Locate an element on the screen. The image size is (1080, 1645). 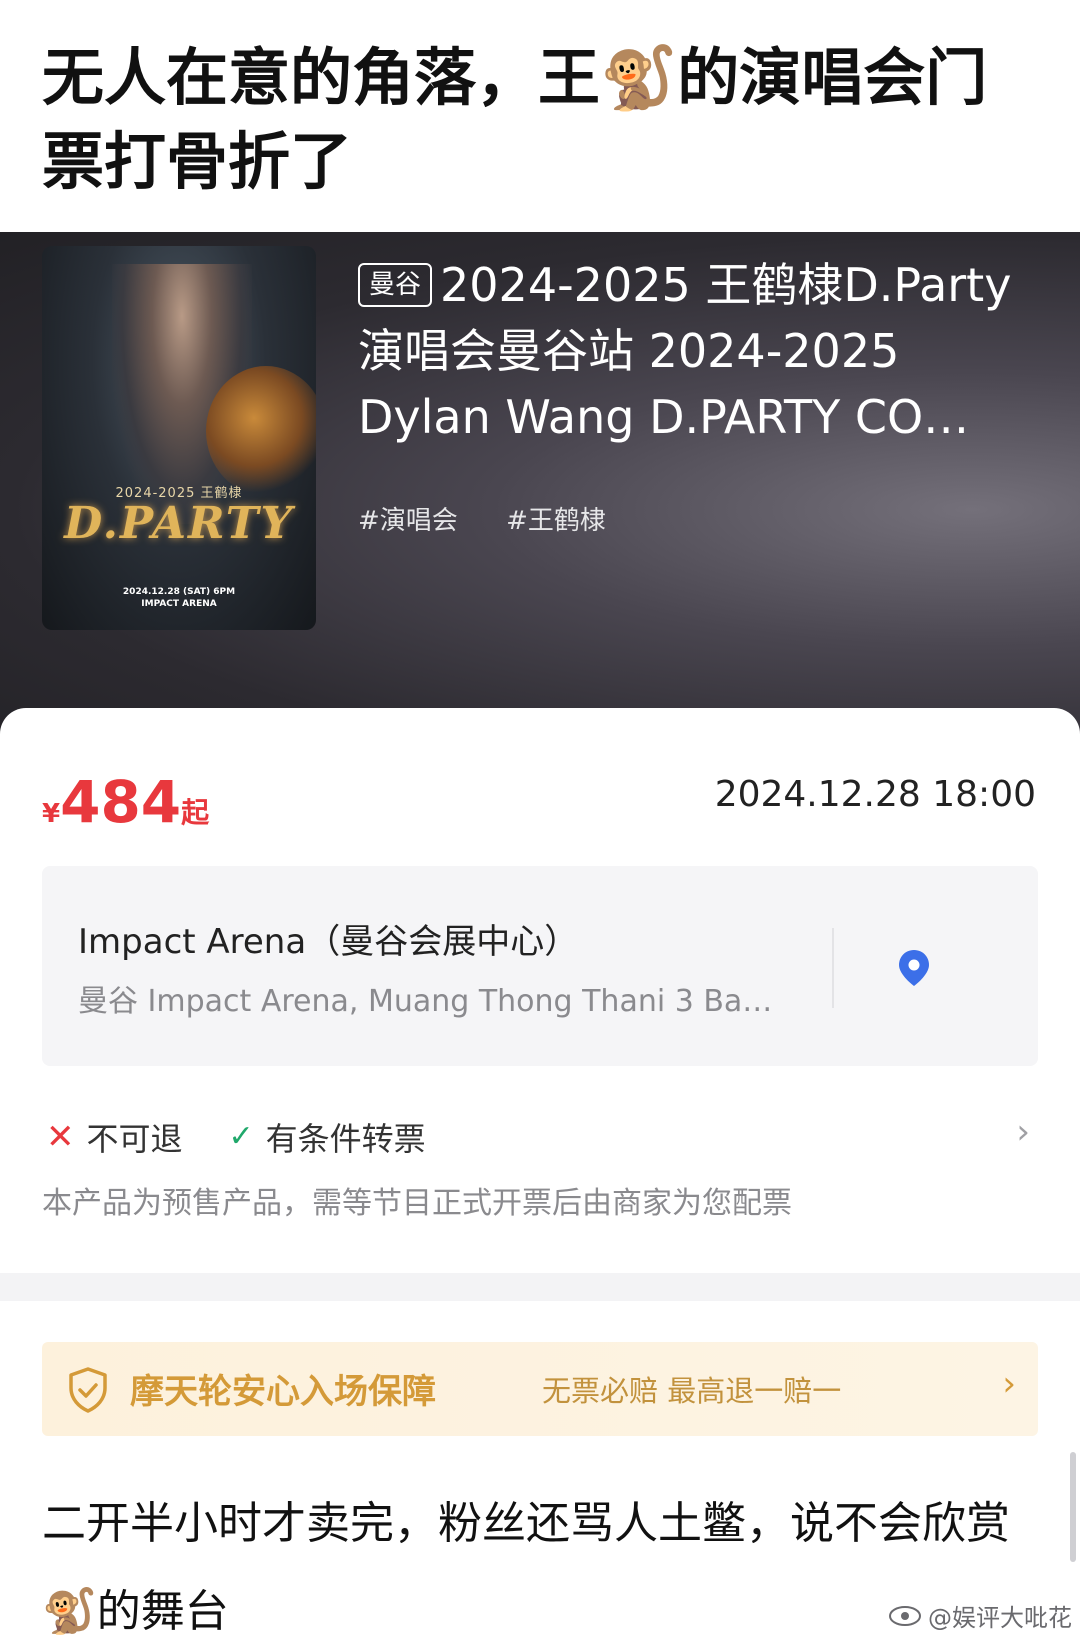
poster-logo: D.PARTY is located at coordinates (179, 523).